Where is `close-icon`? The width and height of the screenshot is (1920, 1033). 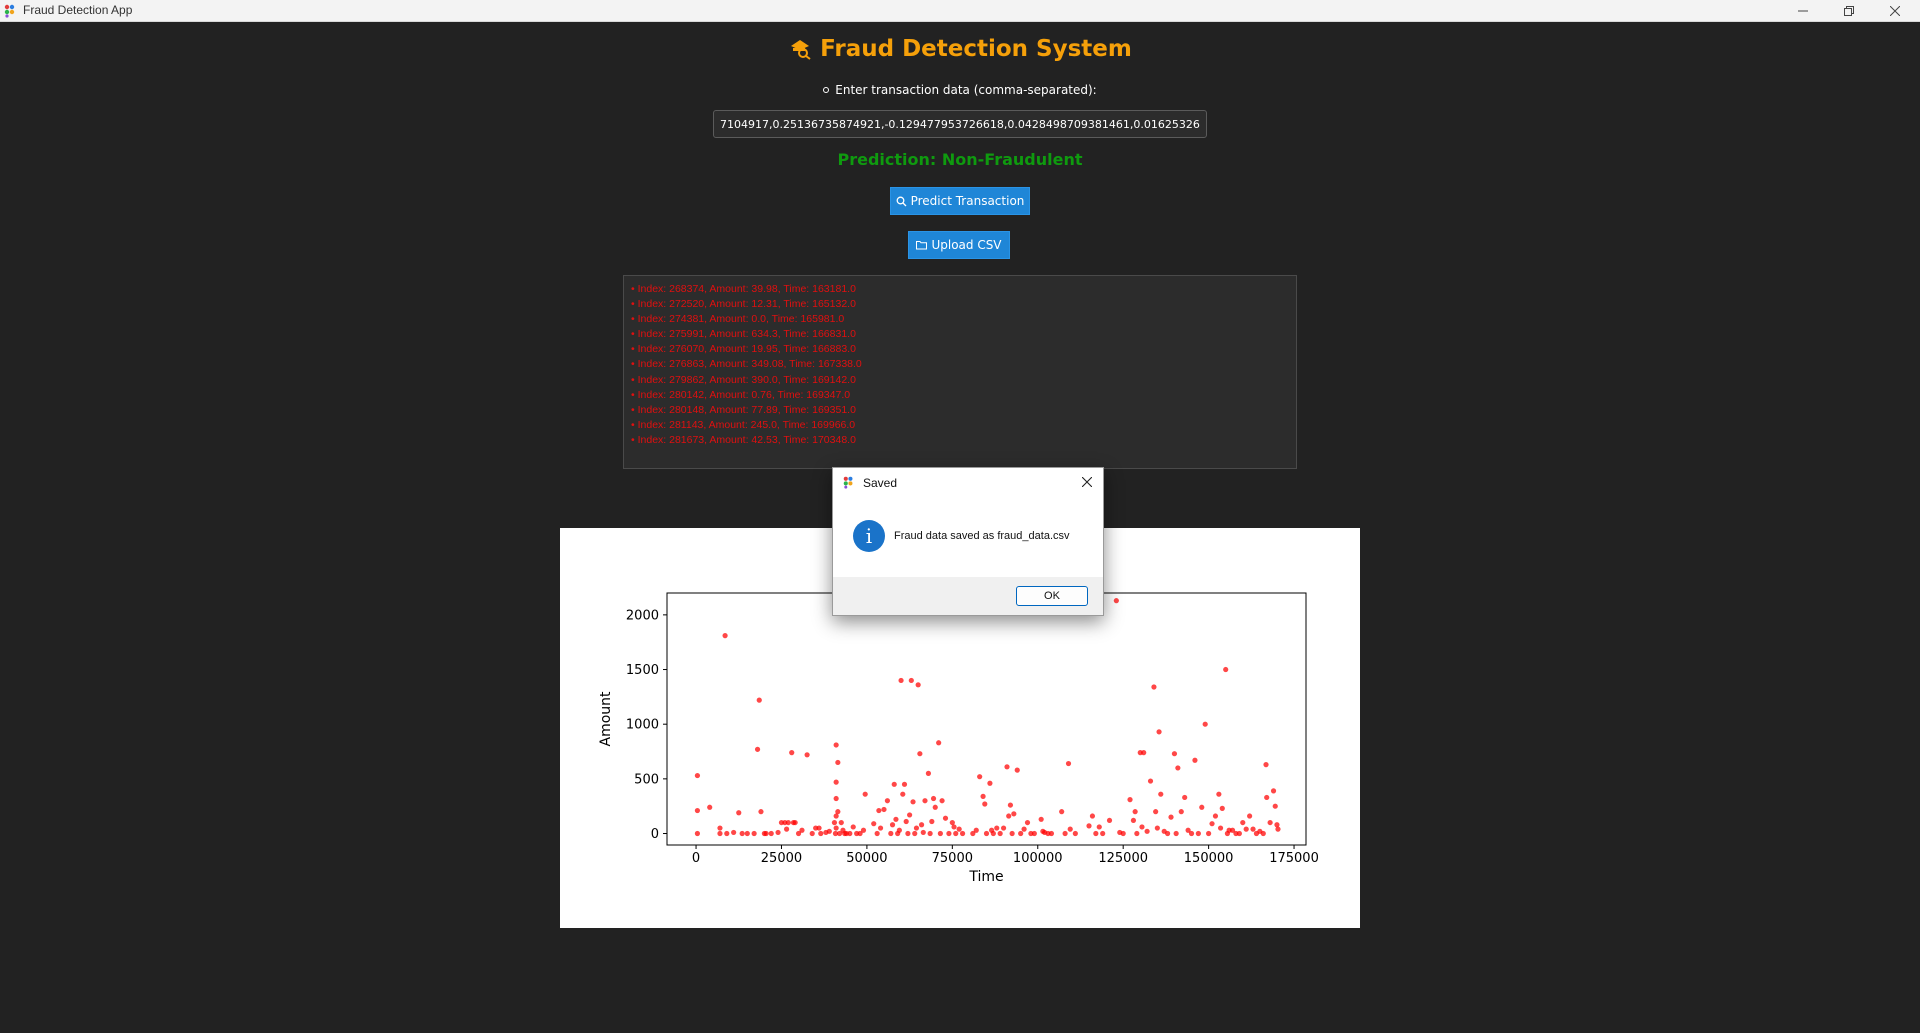
close-icon is located at coordinates (1895, 10).